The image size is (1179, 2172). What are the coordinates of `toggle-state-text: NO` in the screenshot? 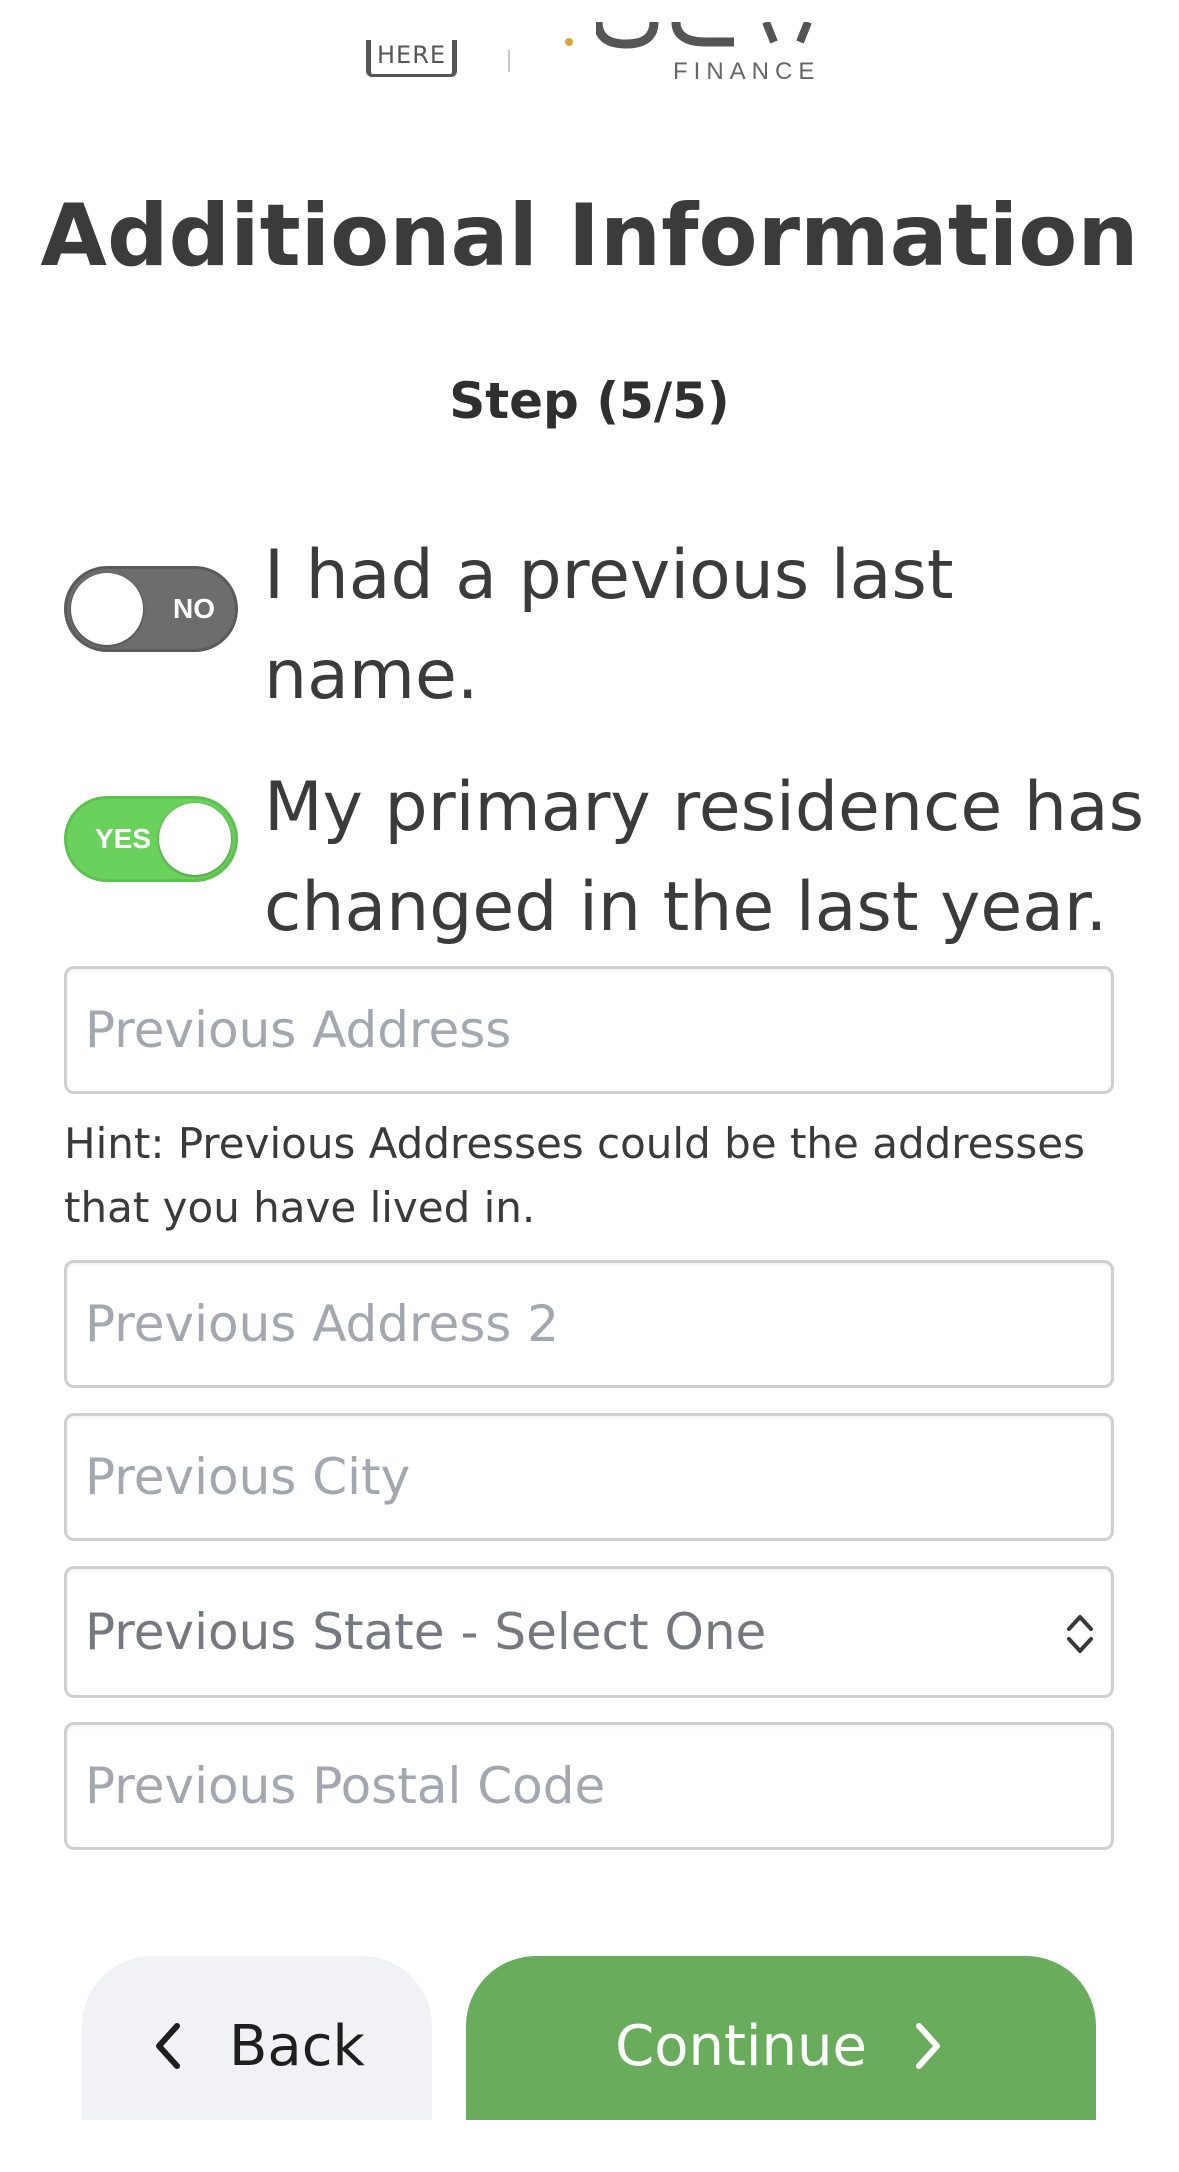 It's located at (194, 608).